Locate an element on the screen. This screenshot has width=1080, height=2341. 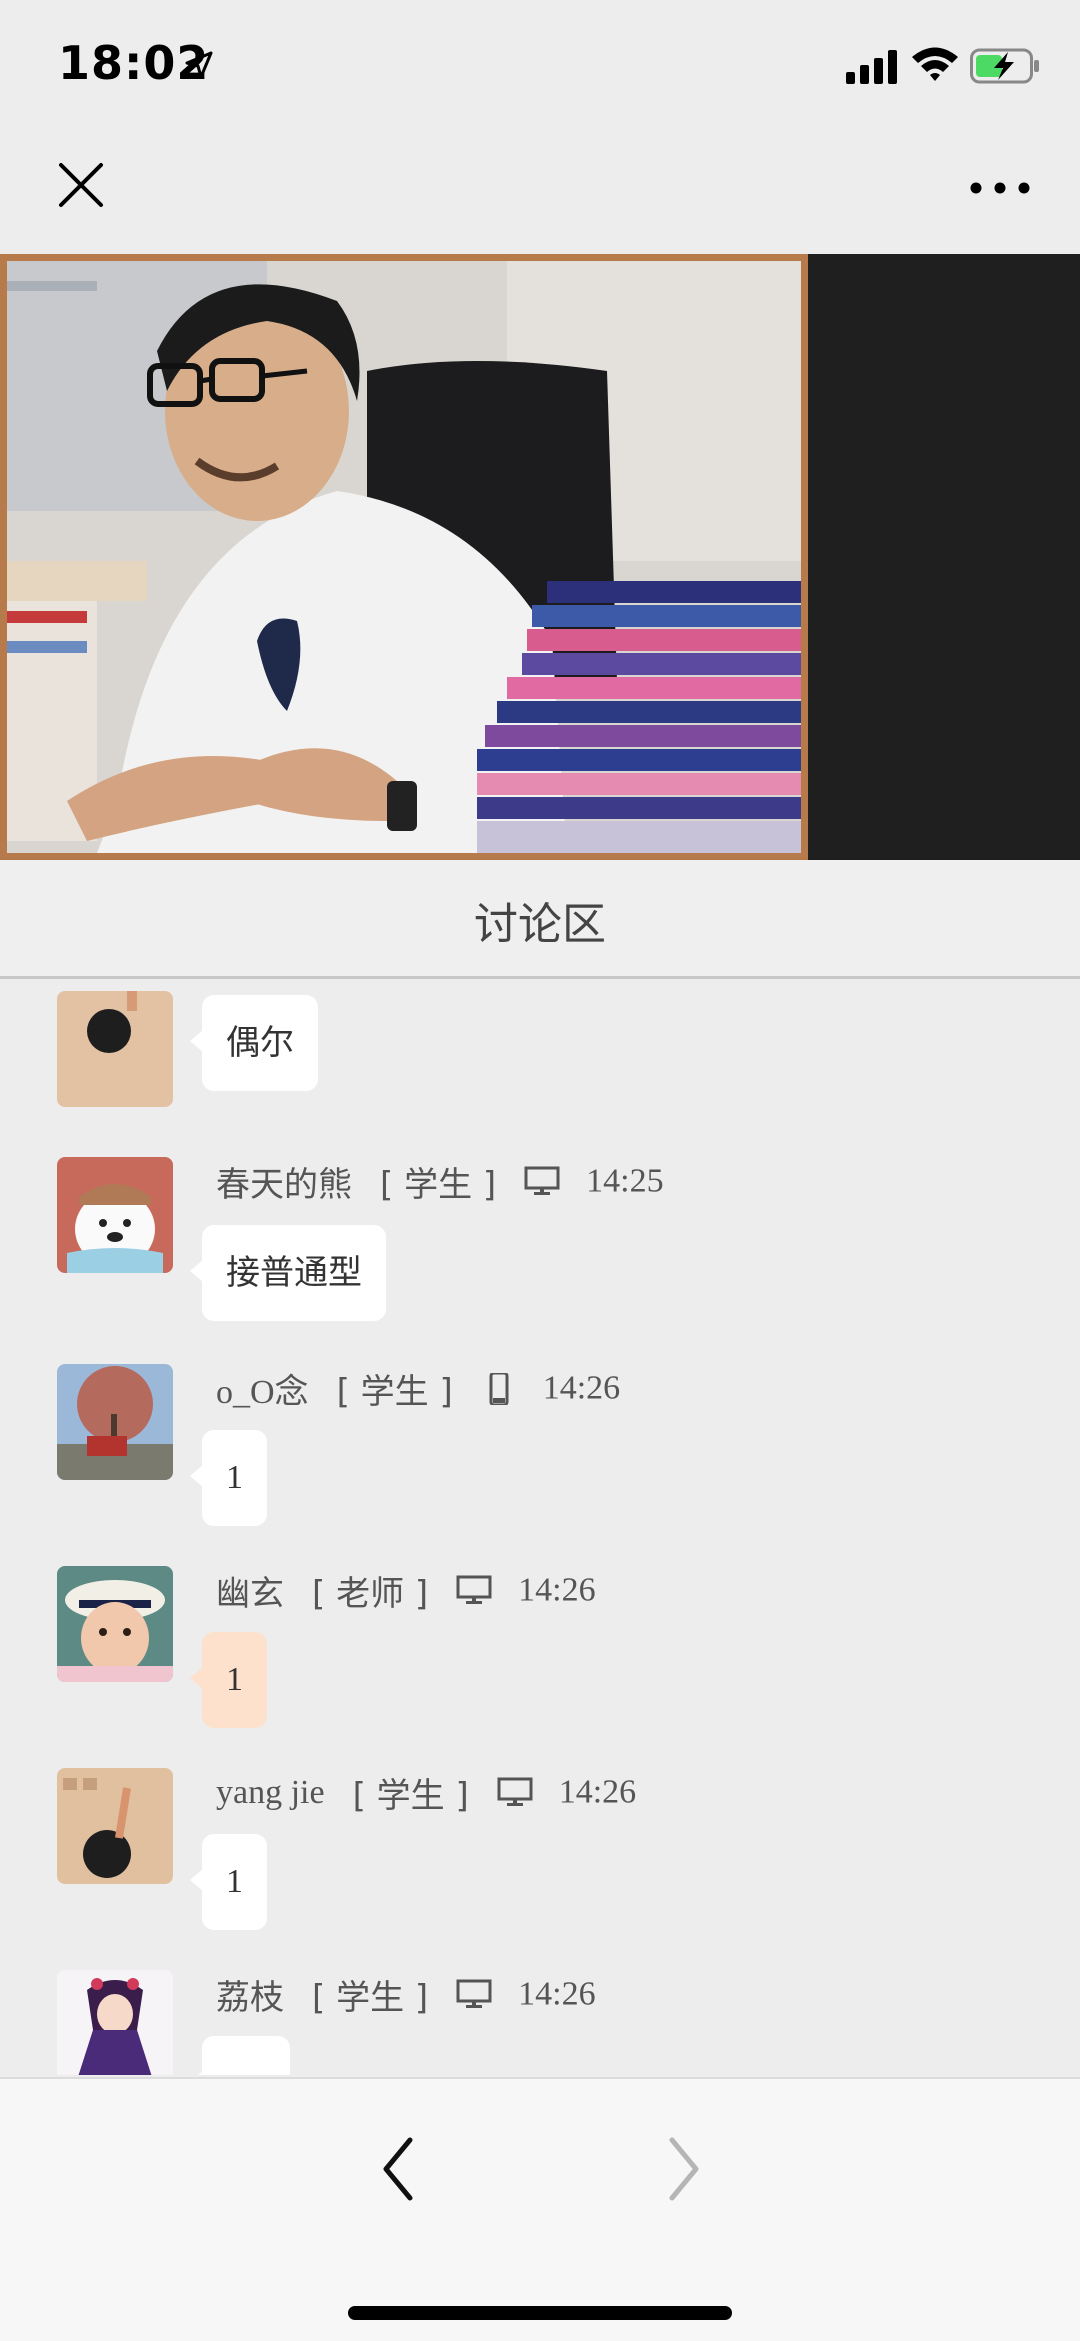
cellular-signal-icon is located at coordinates (871, 67).